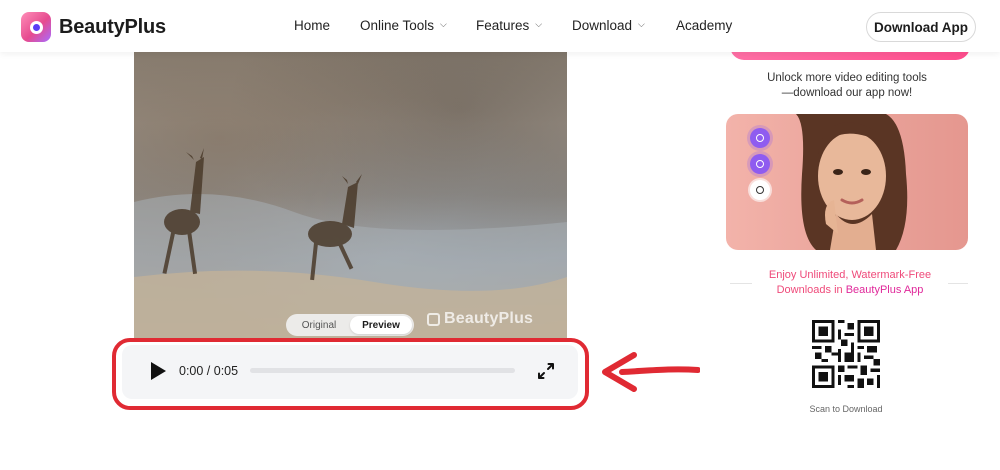  What do you see at coordinates (319, 325) in the screenshot?
I see `toggle-original: Original` at bounding box center [319, 325].